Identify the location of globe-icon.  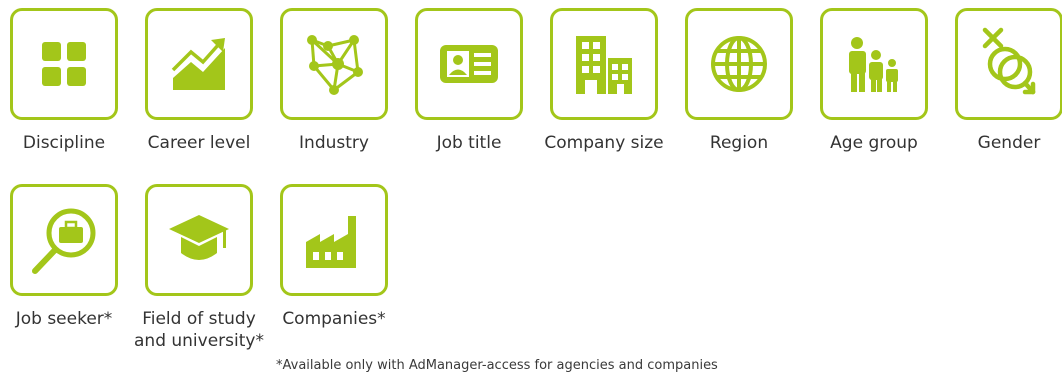
(739, 64).